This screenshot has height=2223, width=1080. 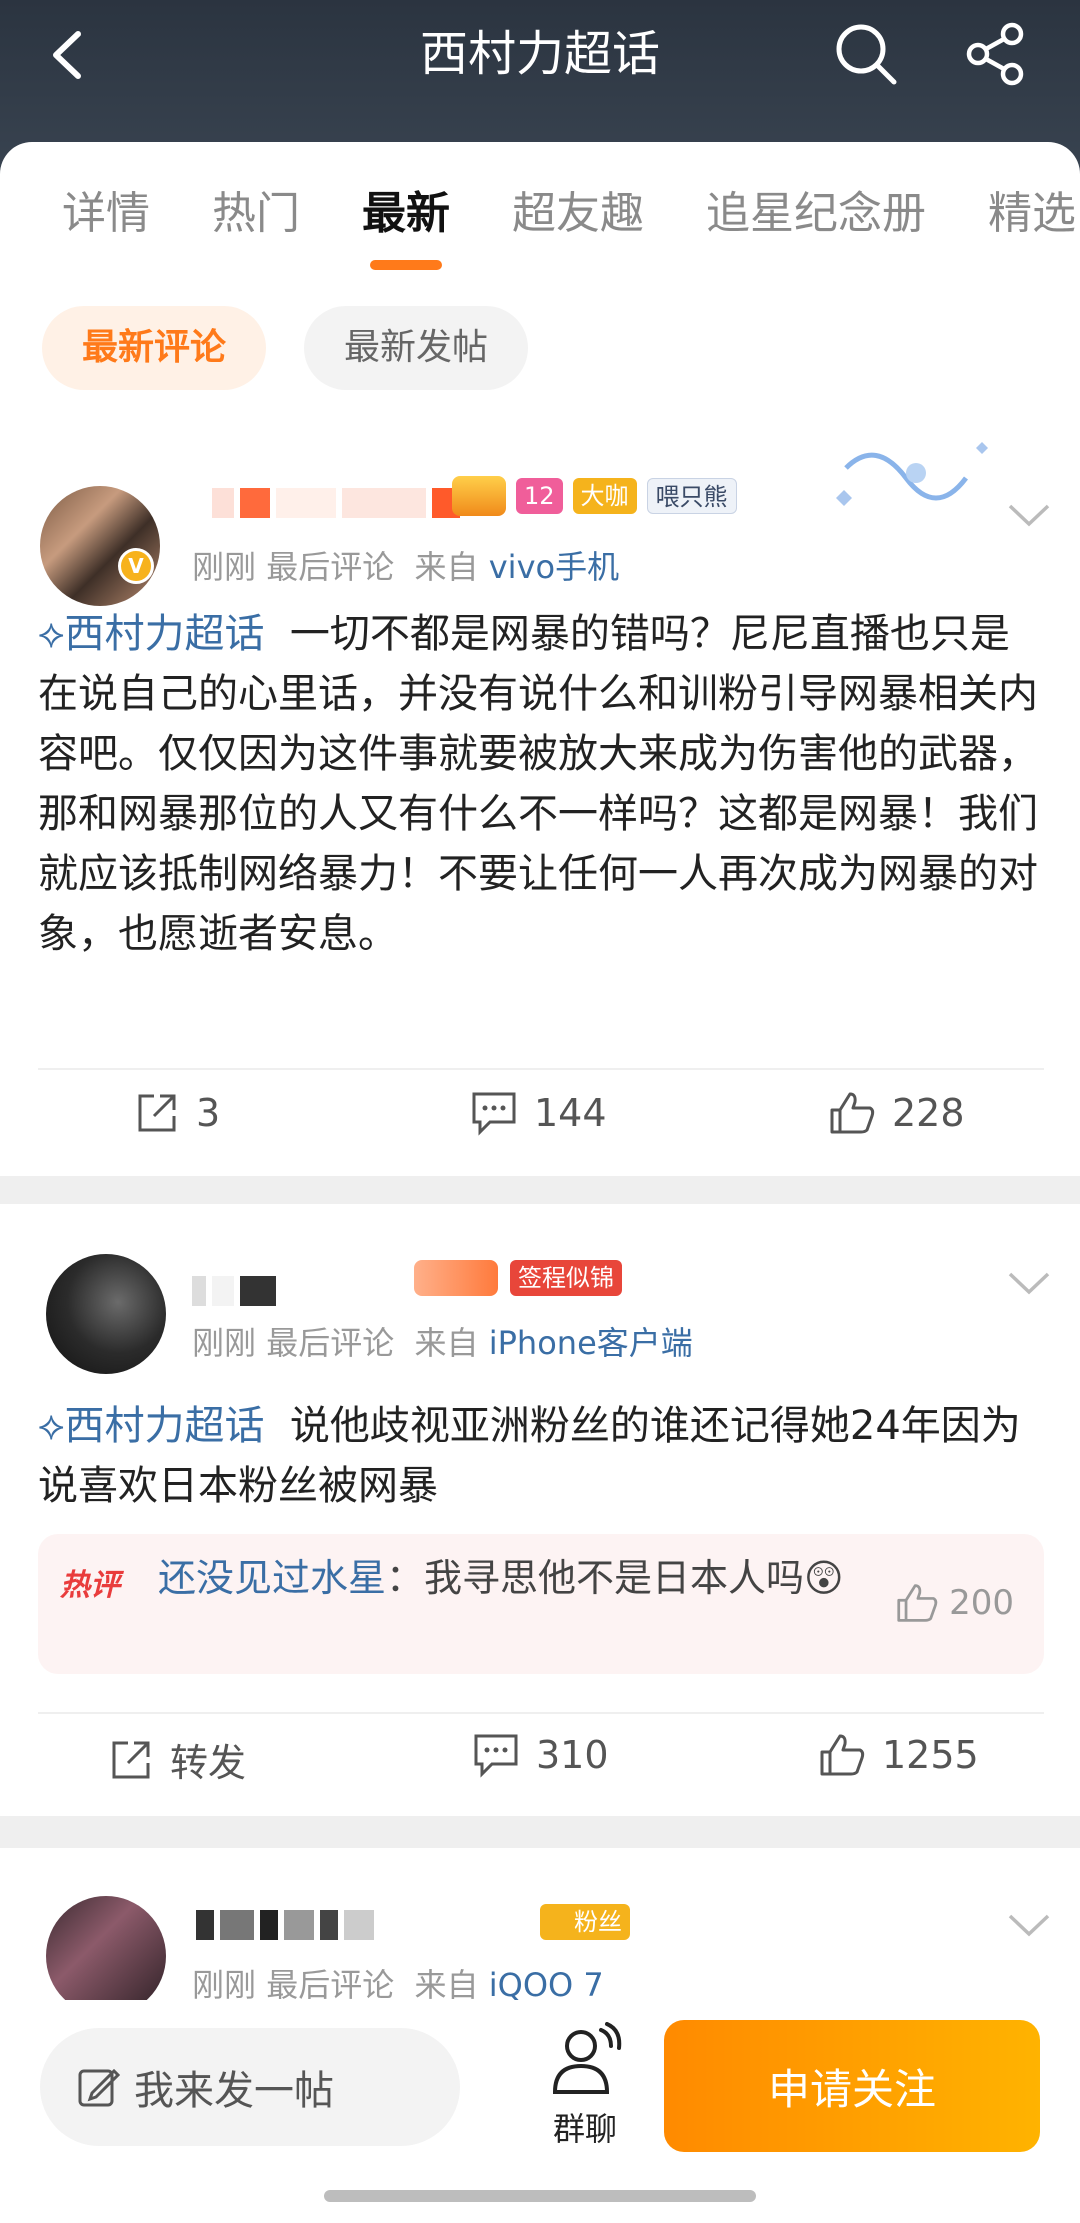 I want to click on follow-button: 申请关注, so click(x=852, y=2086).